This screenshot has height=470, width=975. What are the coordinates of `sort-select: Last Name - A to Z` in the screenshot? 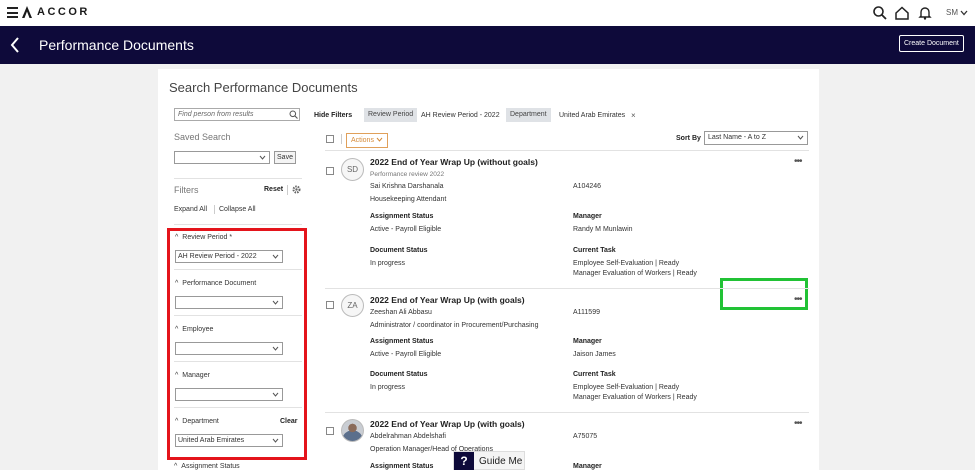 It's located at (756, 138).